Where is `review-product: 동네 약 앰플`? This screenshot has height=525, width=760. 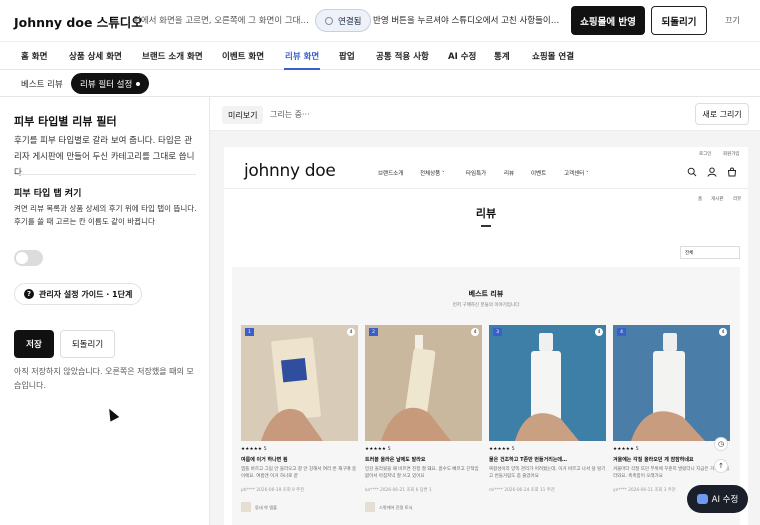
review-product: 동네 약 앰플 is located at coordinates (266, 508).